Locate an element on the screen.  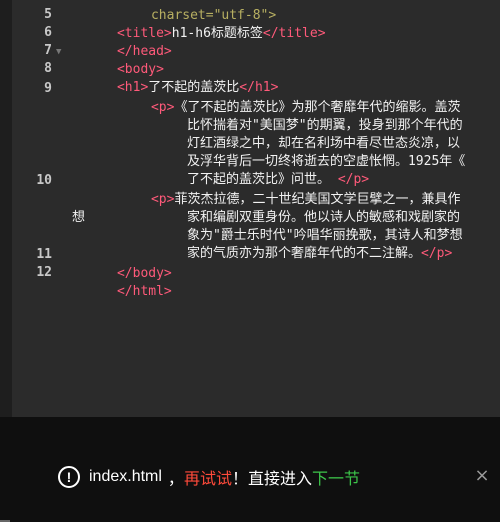
close-icon: × is located at coordinates (482, 476).